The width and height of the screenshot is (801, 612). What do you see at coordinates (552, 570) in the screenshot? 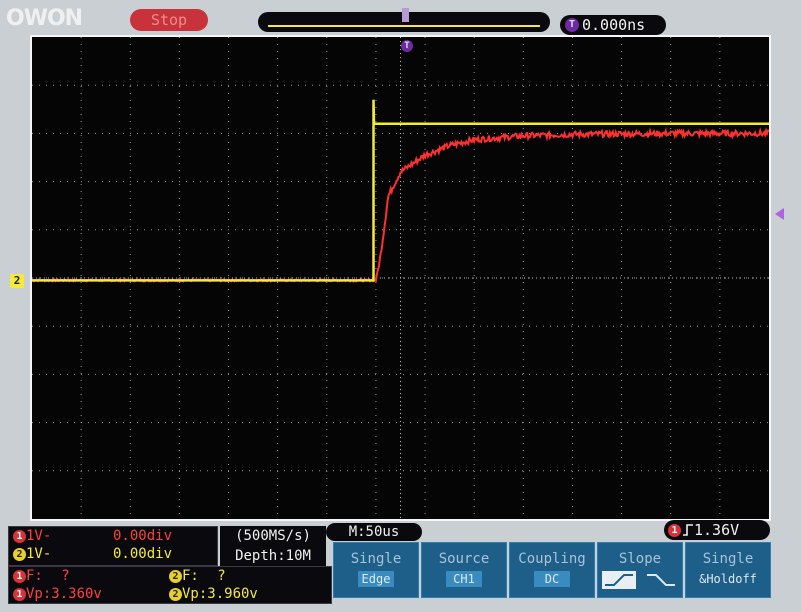
I see `menu-coupling: Coupling DC` at bounding box center [552, 570].